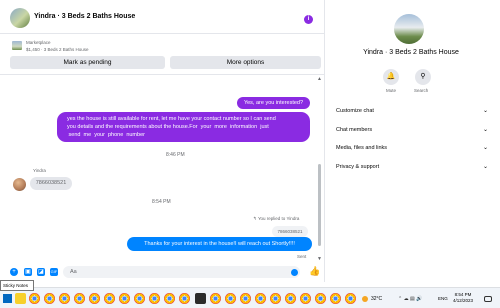 The height and width of the screenshot is (308, 500). I want to click on taskbar-tooltip: Sticky Notes, so click(17, 285).